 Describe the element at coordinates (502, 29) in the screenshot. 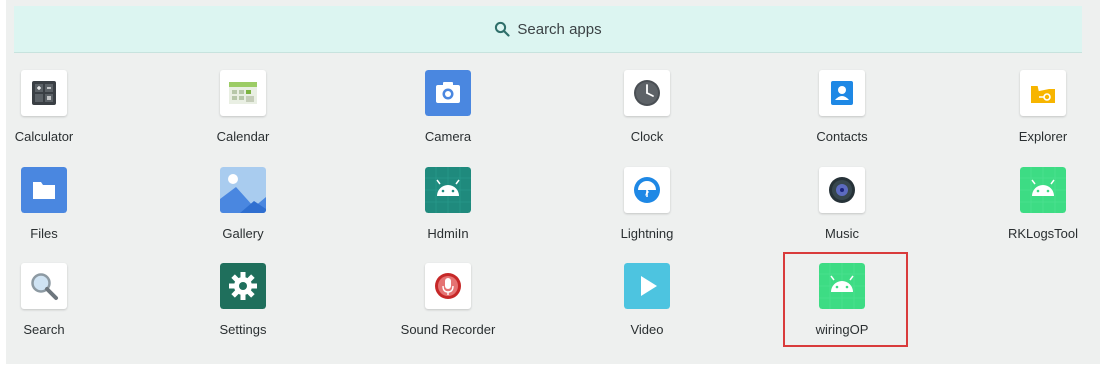

I see `search-icon` at that location.